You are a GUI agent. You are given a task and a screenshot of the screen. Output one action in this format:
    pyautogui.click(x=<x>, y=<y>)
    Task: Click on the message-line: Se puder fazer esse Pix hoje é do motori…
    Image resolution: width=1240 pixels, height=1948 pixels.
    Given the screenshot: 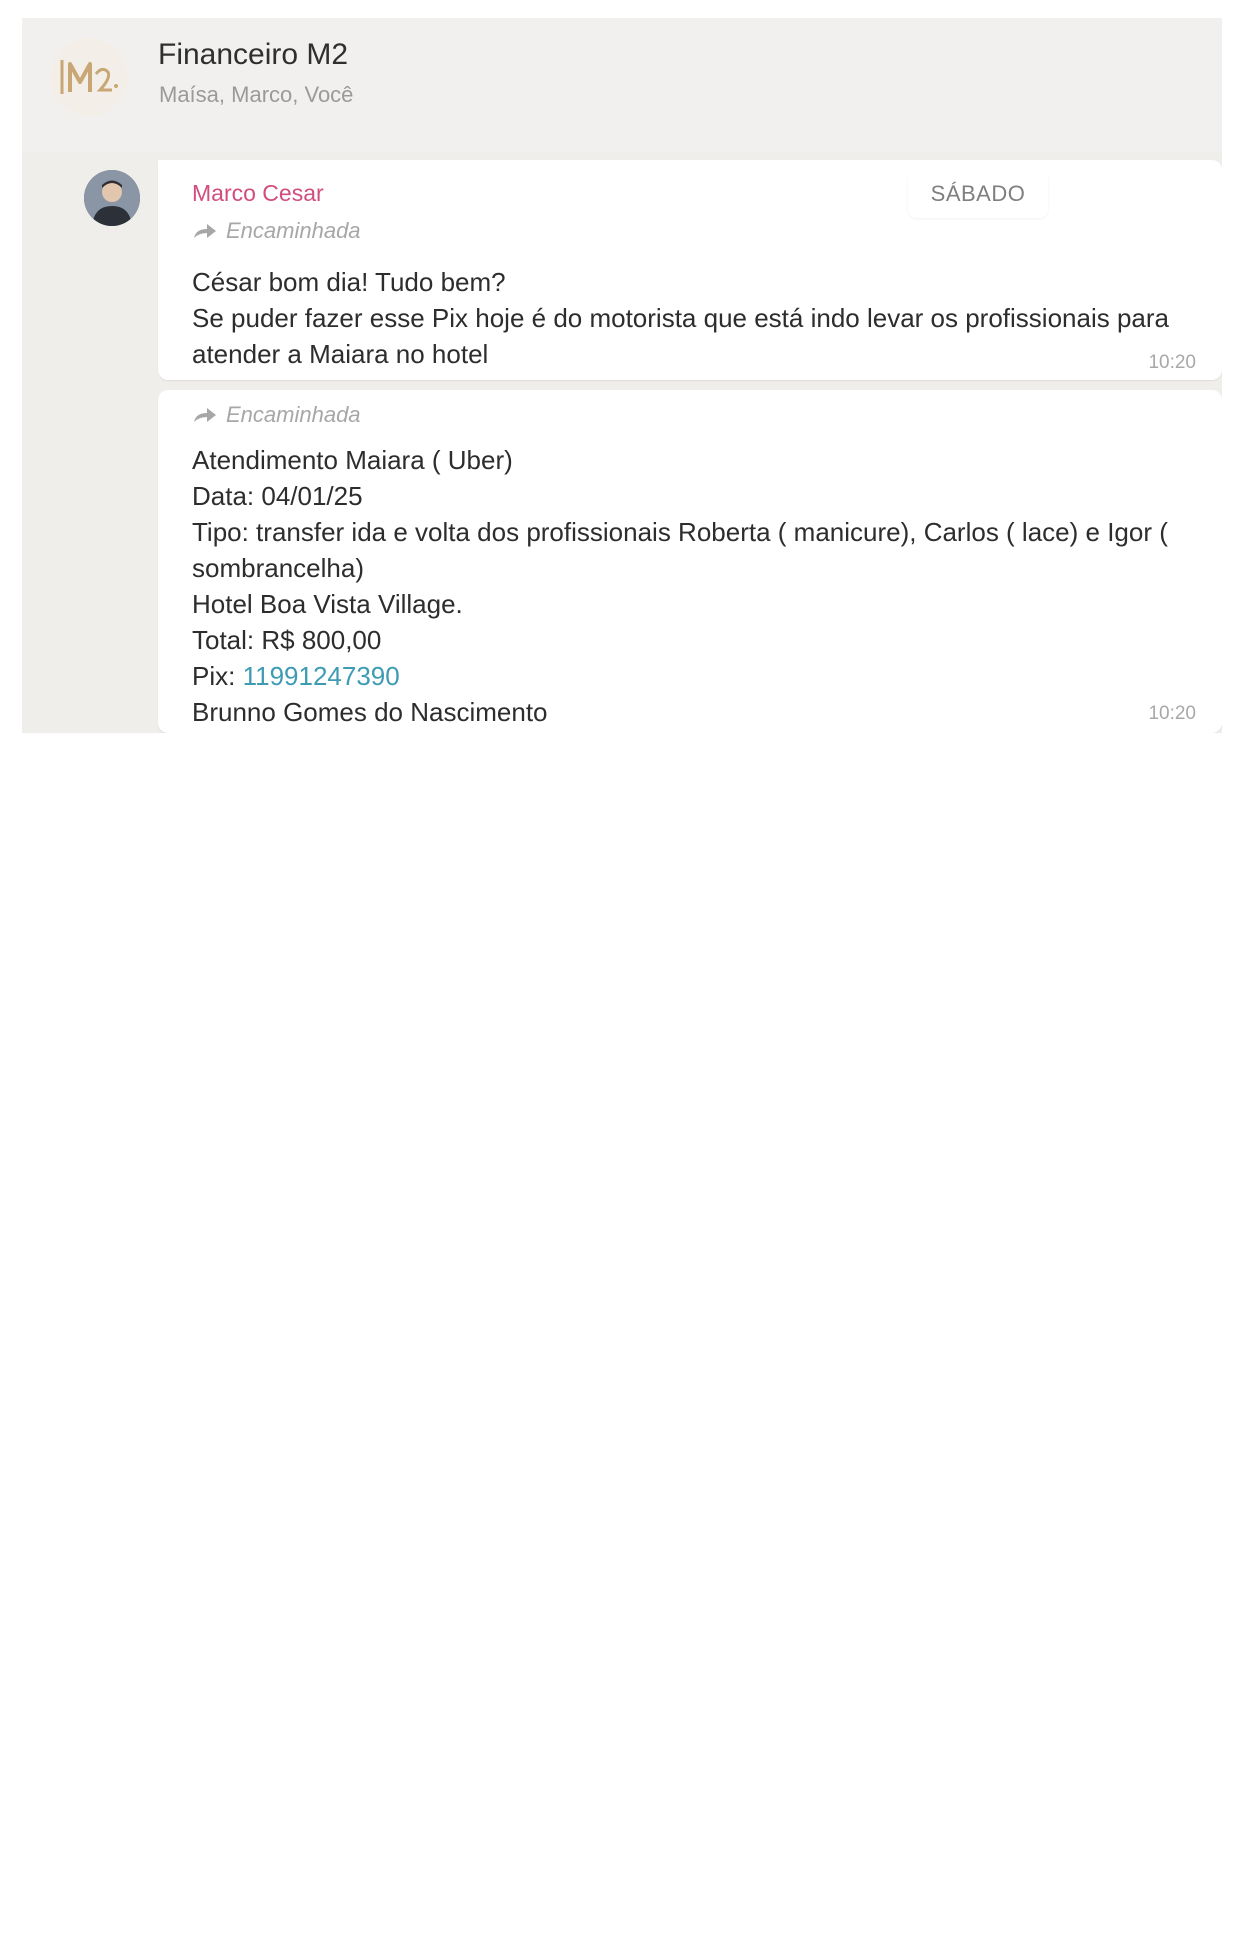 What is the action you would take?
    pyautogui.click(x=684, y=336)
    